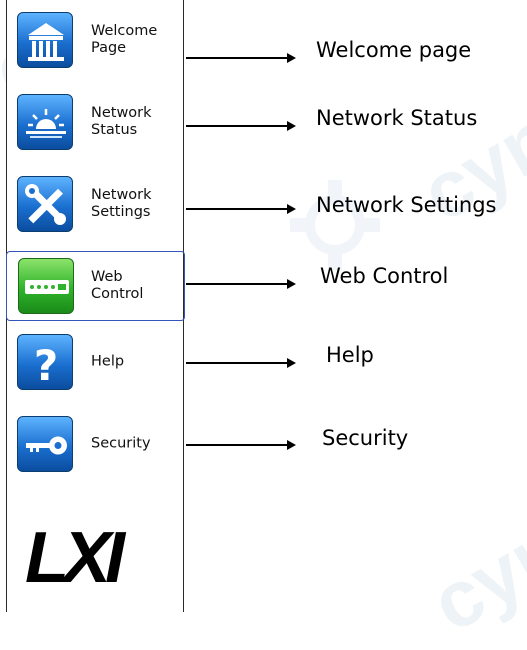  I want to click on menu-item-web-control: Web Control, so click(95, 286).